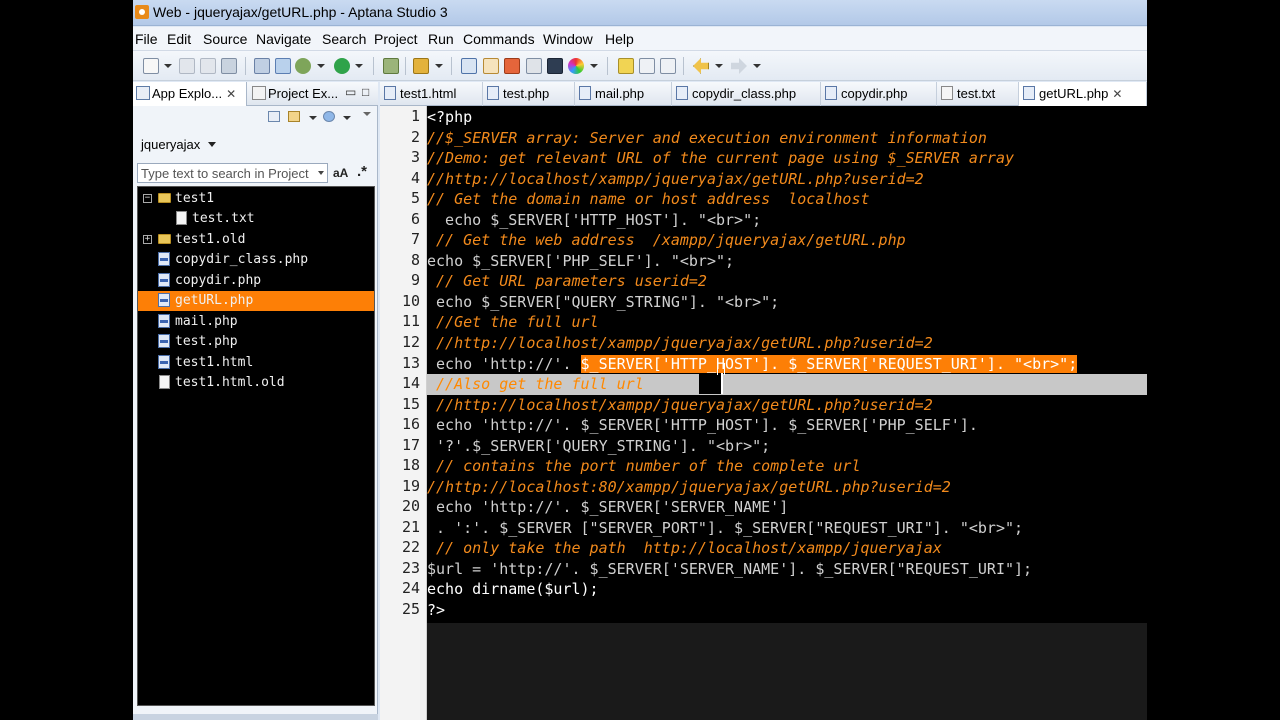 The width and height of the screenshot is (1280, 720). What do you see at coordinates (499, 39) in the screenshot?
I see `menu-commands: Commands` at bounding box center [499, 39].